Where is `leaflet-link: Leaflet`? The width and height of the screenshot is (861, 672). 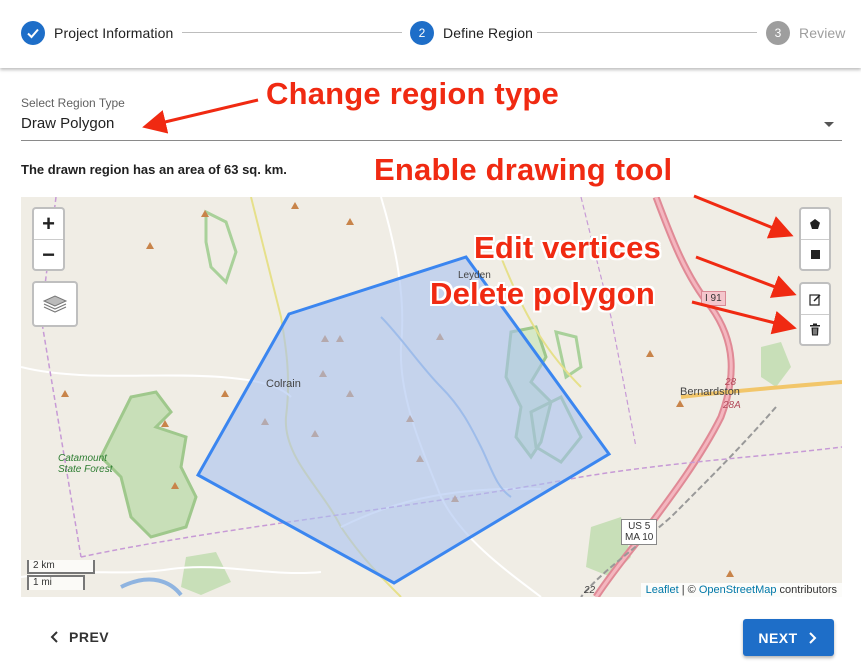 leaflet-link: Leaflet is located at coordinates (662, 590).